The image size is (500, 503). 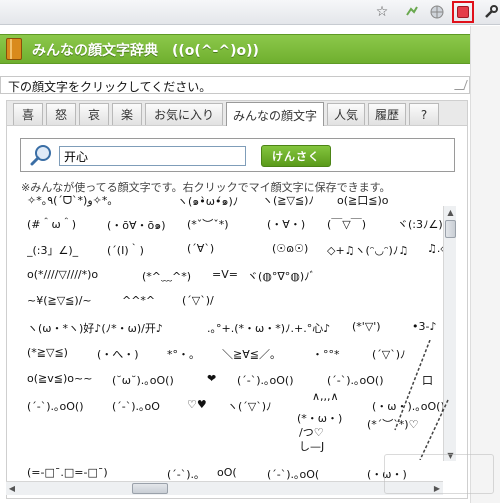 I want to click on emoticon: ヽ(ω・*ヽ)好♪(ﾉ*・ω)/开♪, so click(x=95, y=328).